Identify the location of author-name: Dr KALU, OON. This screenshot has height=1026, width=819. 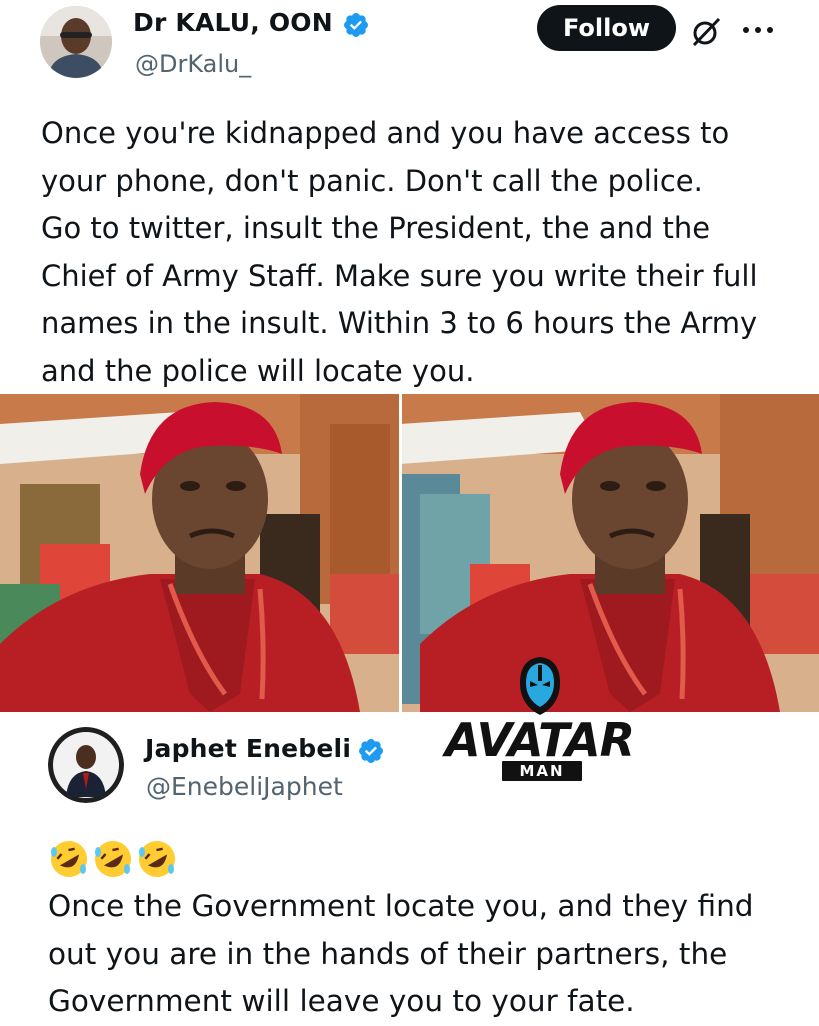
(233, 22).